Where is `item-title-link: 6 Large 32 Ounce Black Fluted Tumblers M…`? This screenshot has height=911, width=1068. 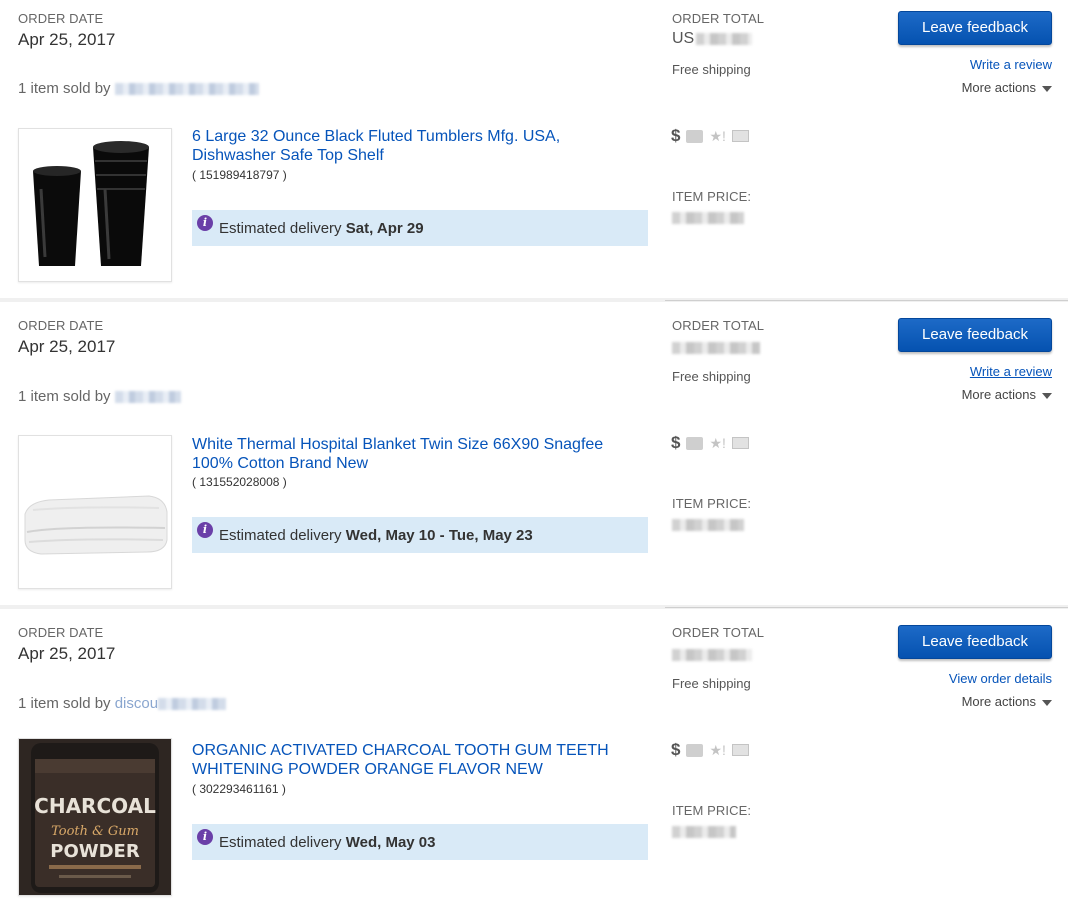
item-title-link: 6 Large 32 Ounce Black Fluted Tumblers M… is located at coordinates (412, 146).